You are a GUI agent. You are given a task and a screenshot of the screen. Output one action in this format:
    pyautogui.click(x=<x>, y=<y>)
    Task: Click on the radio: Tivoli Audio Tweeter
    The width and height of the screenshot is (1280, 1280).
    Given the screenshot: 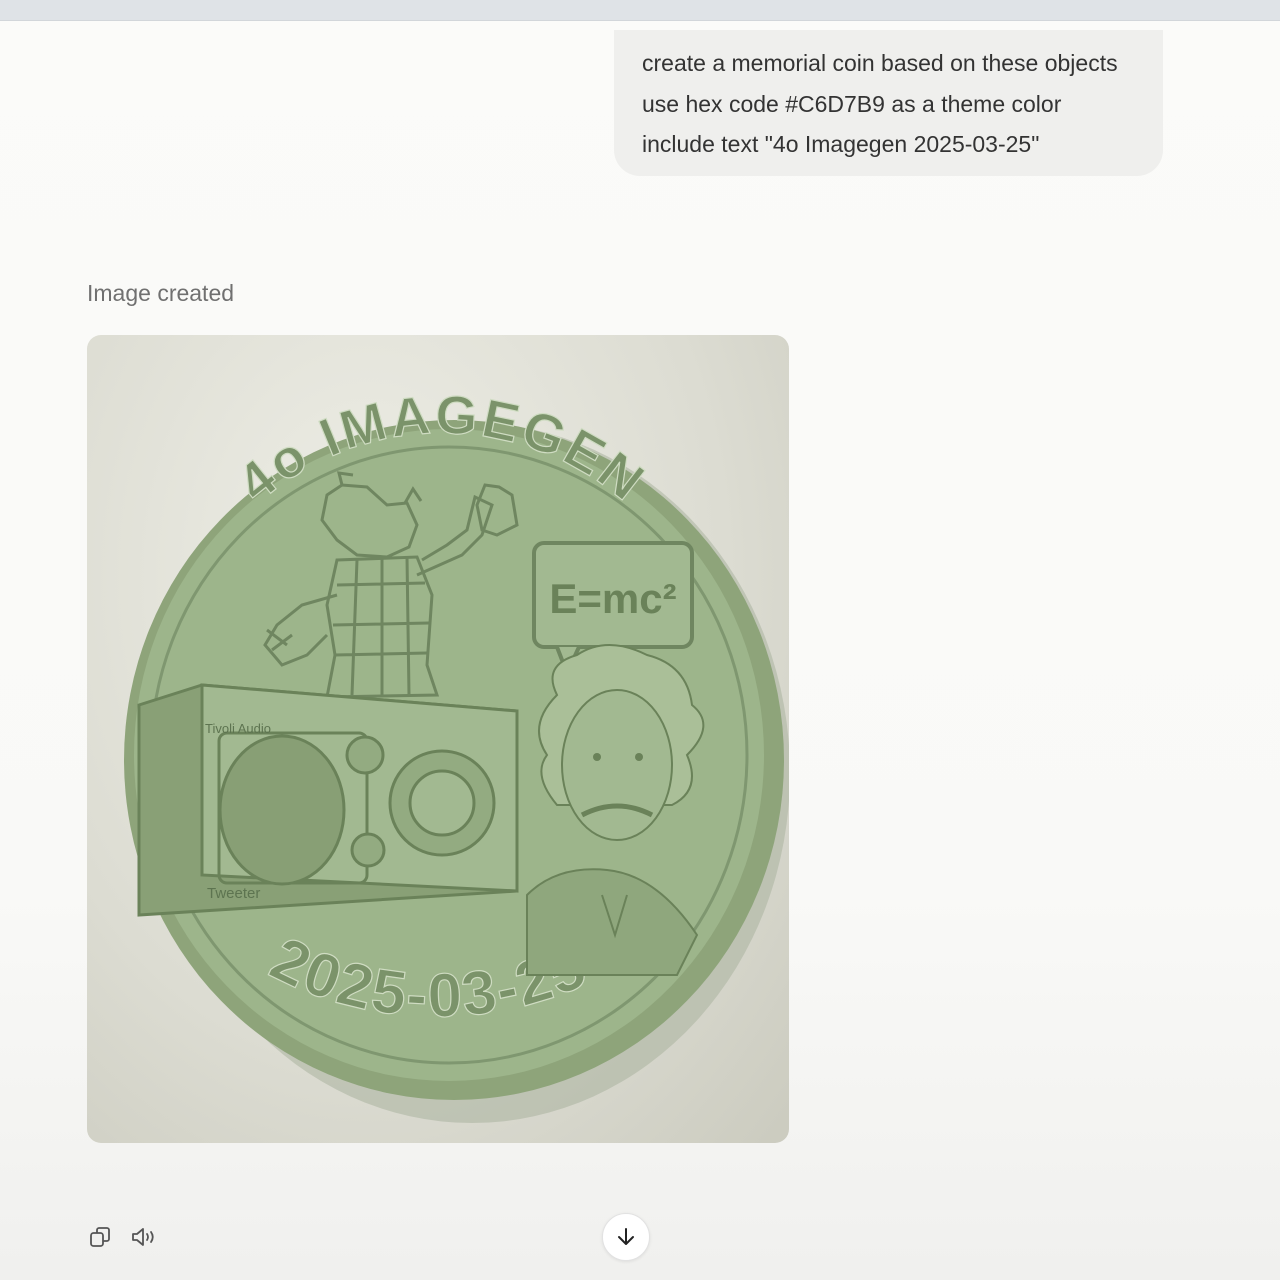 What is the action you would take?
    pyautogui.click(x=328, y=800)
    